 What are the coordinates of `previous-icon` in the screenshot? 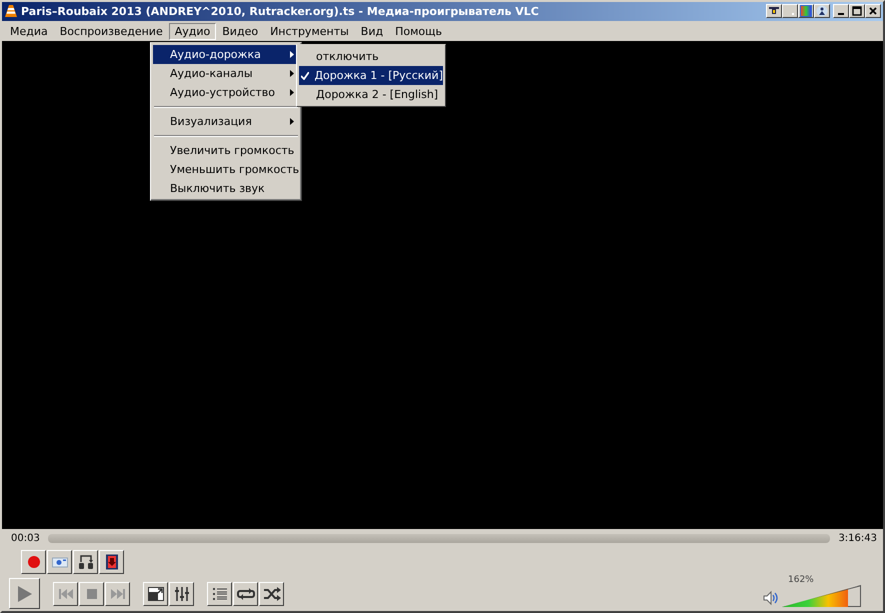 It's located at (66, 594).